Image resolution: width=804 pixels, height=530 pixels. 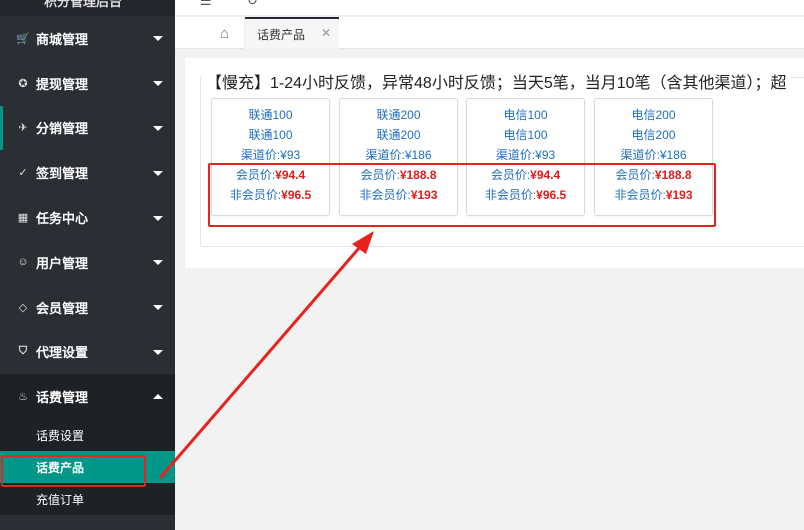 I want to click on menu-label: 会员管理, so click(x=62, y=308).